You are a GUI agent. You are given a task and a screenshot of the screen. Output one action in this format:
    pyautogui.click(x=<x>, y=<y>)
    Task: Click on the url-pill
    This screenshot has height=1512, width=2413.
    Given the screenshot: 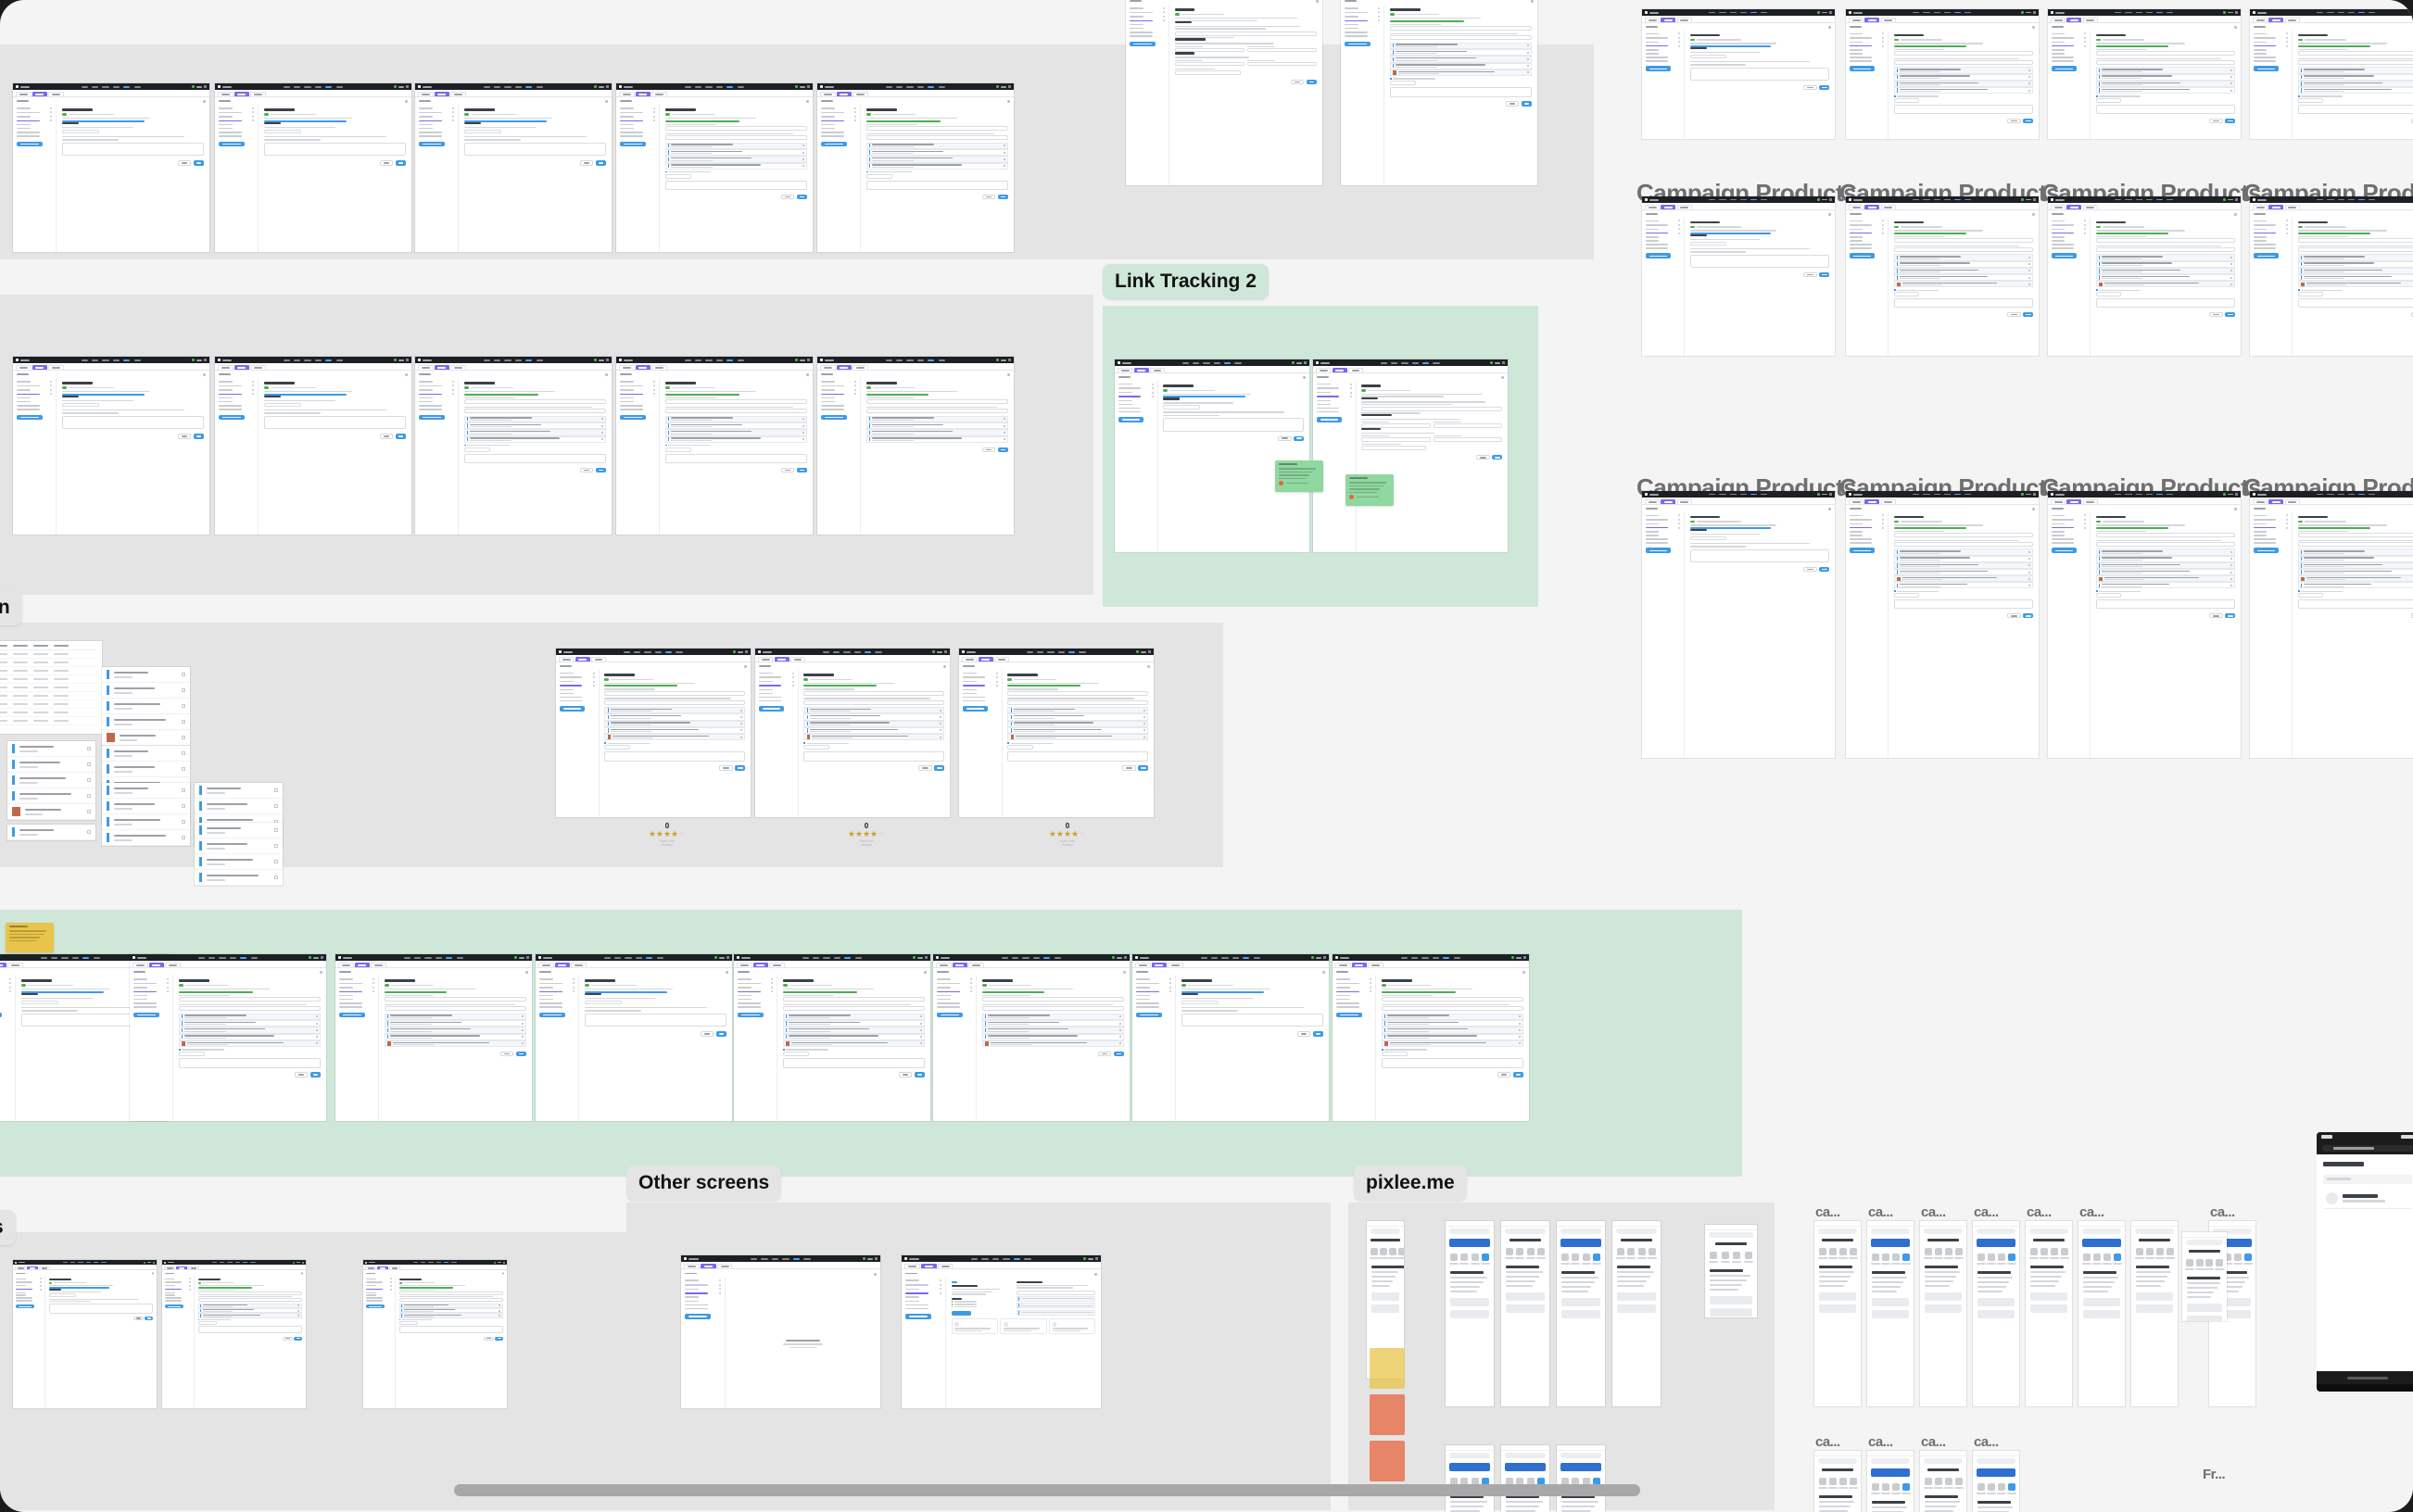 What is the action you would take?
    pyautogui.click(x=1890, y=1231)
    